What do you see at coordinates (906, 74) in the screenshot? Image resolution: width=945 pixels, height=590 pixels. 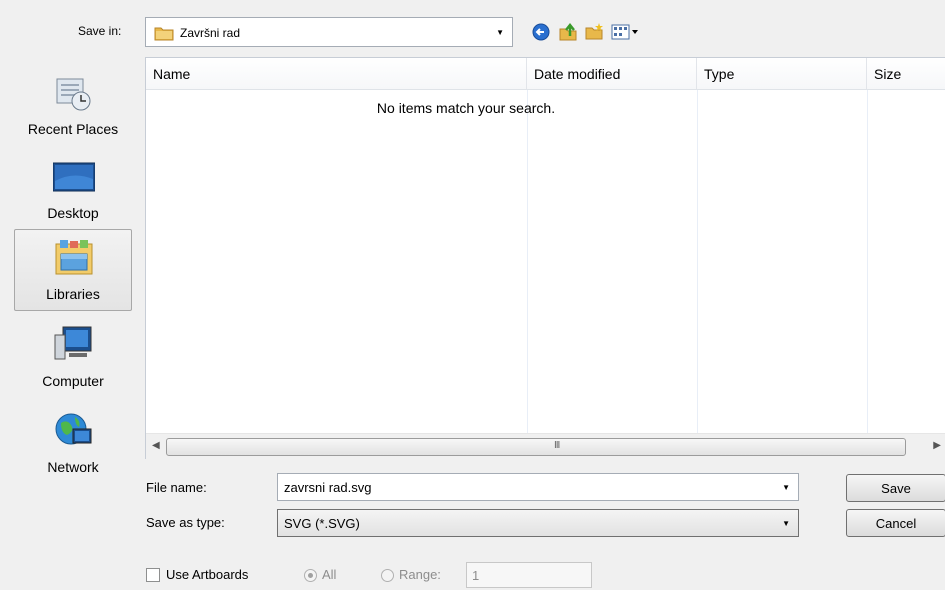 I see `column-header-size: Size` at bounding box center [906, 74].